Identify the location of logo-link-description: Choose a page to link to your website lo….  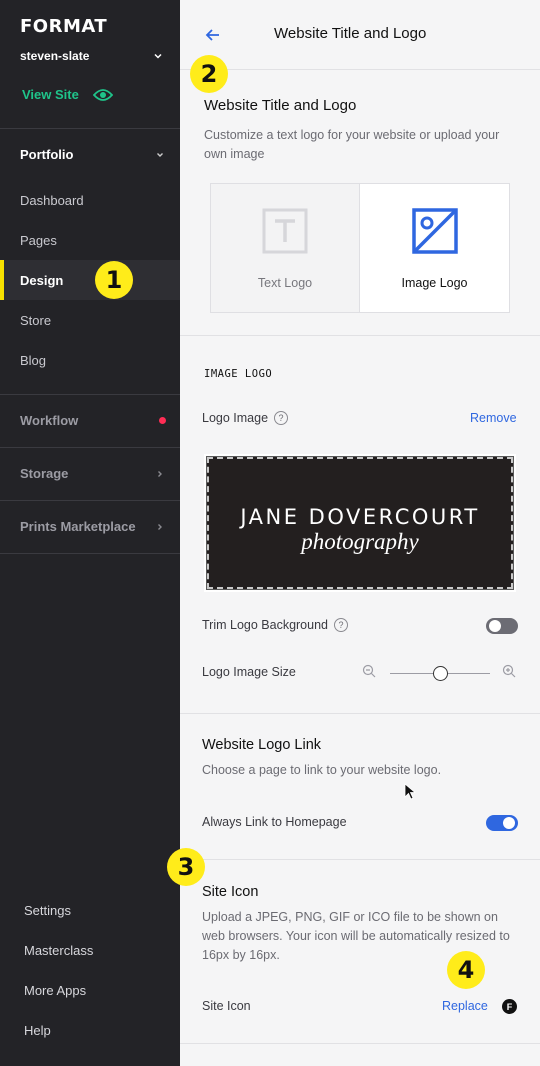
(322, 770).